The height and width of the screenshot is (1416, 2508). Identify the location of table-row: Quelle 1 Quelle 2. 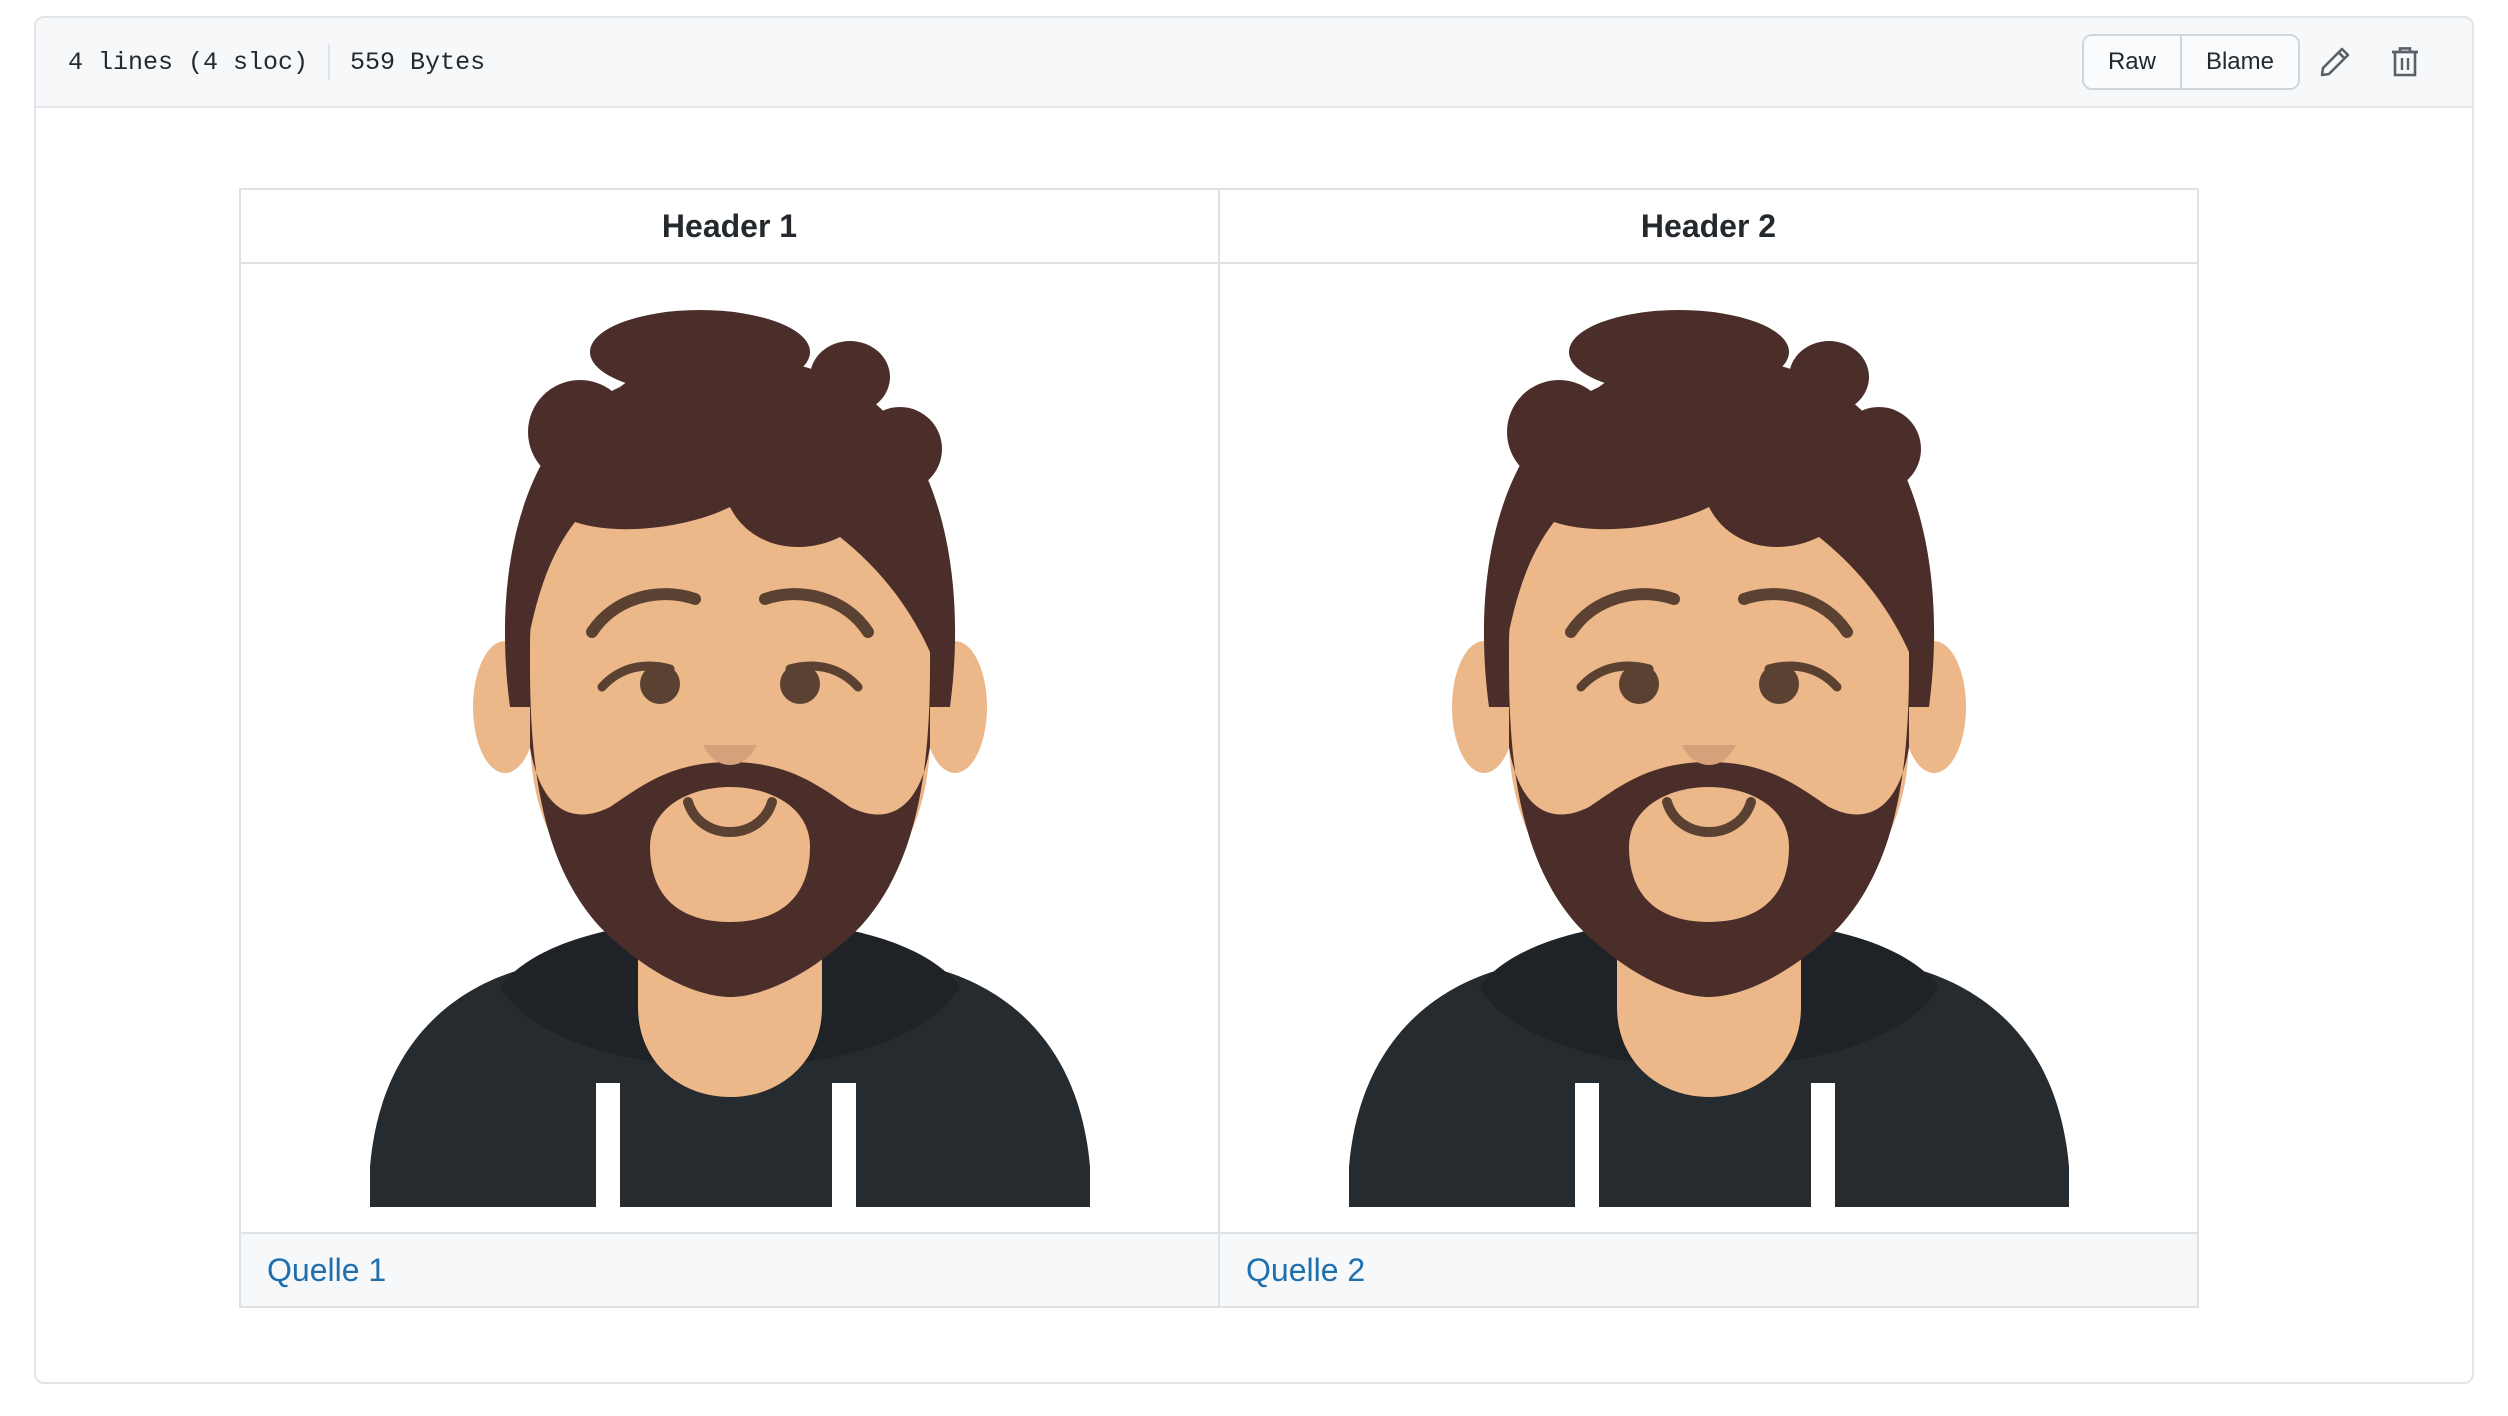
(1219, 1270).